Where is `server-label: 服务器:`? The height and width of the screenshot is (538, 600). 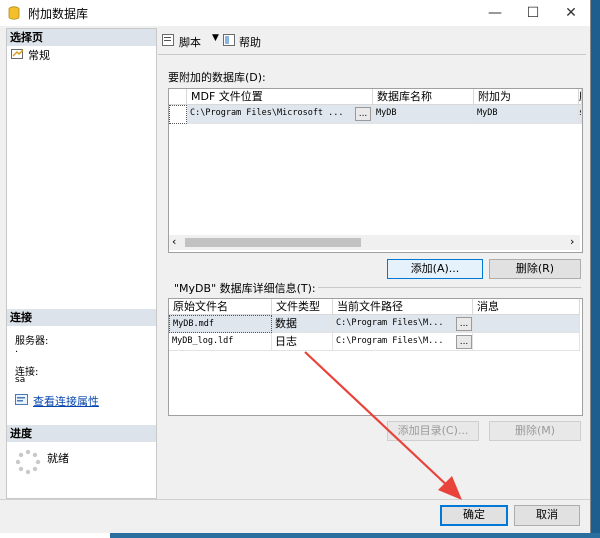
server-label: 服务器: is located at coordinates (32, 341).